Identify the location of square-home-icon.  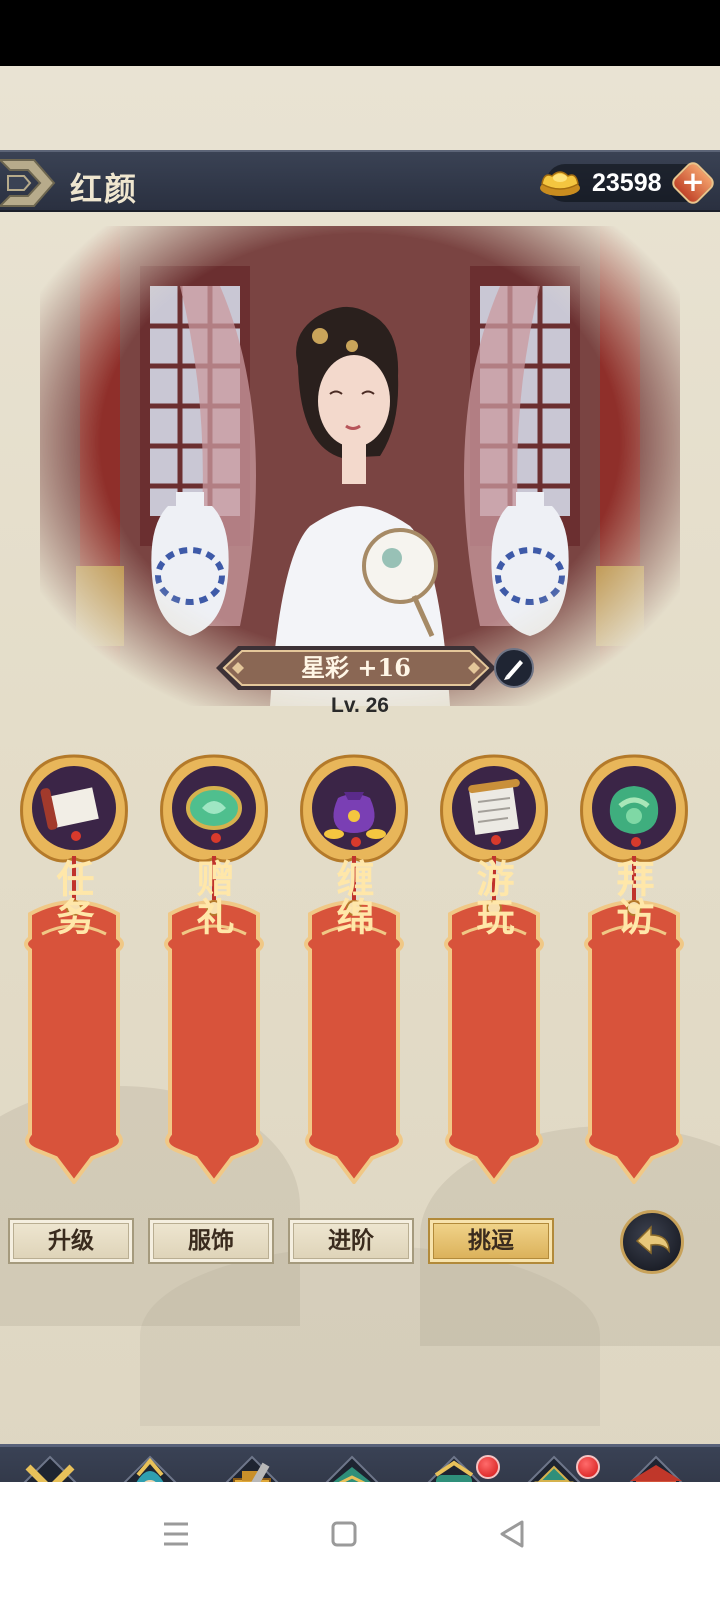
(344, 1534).